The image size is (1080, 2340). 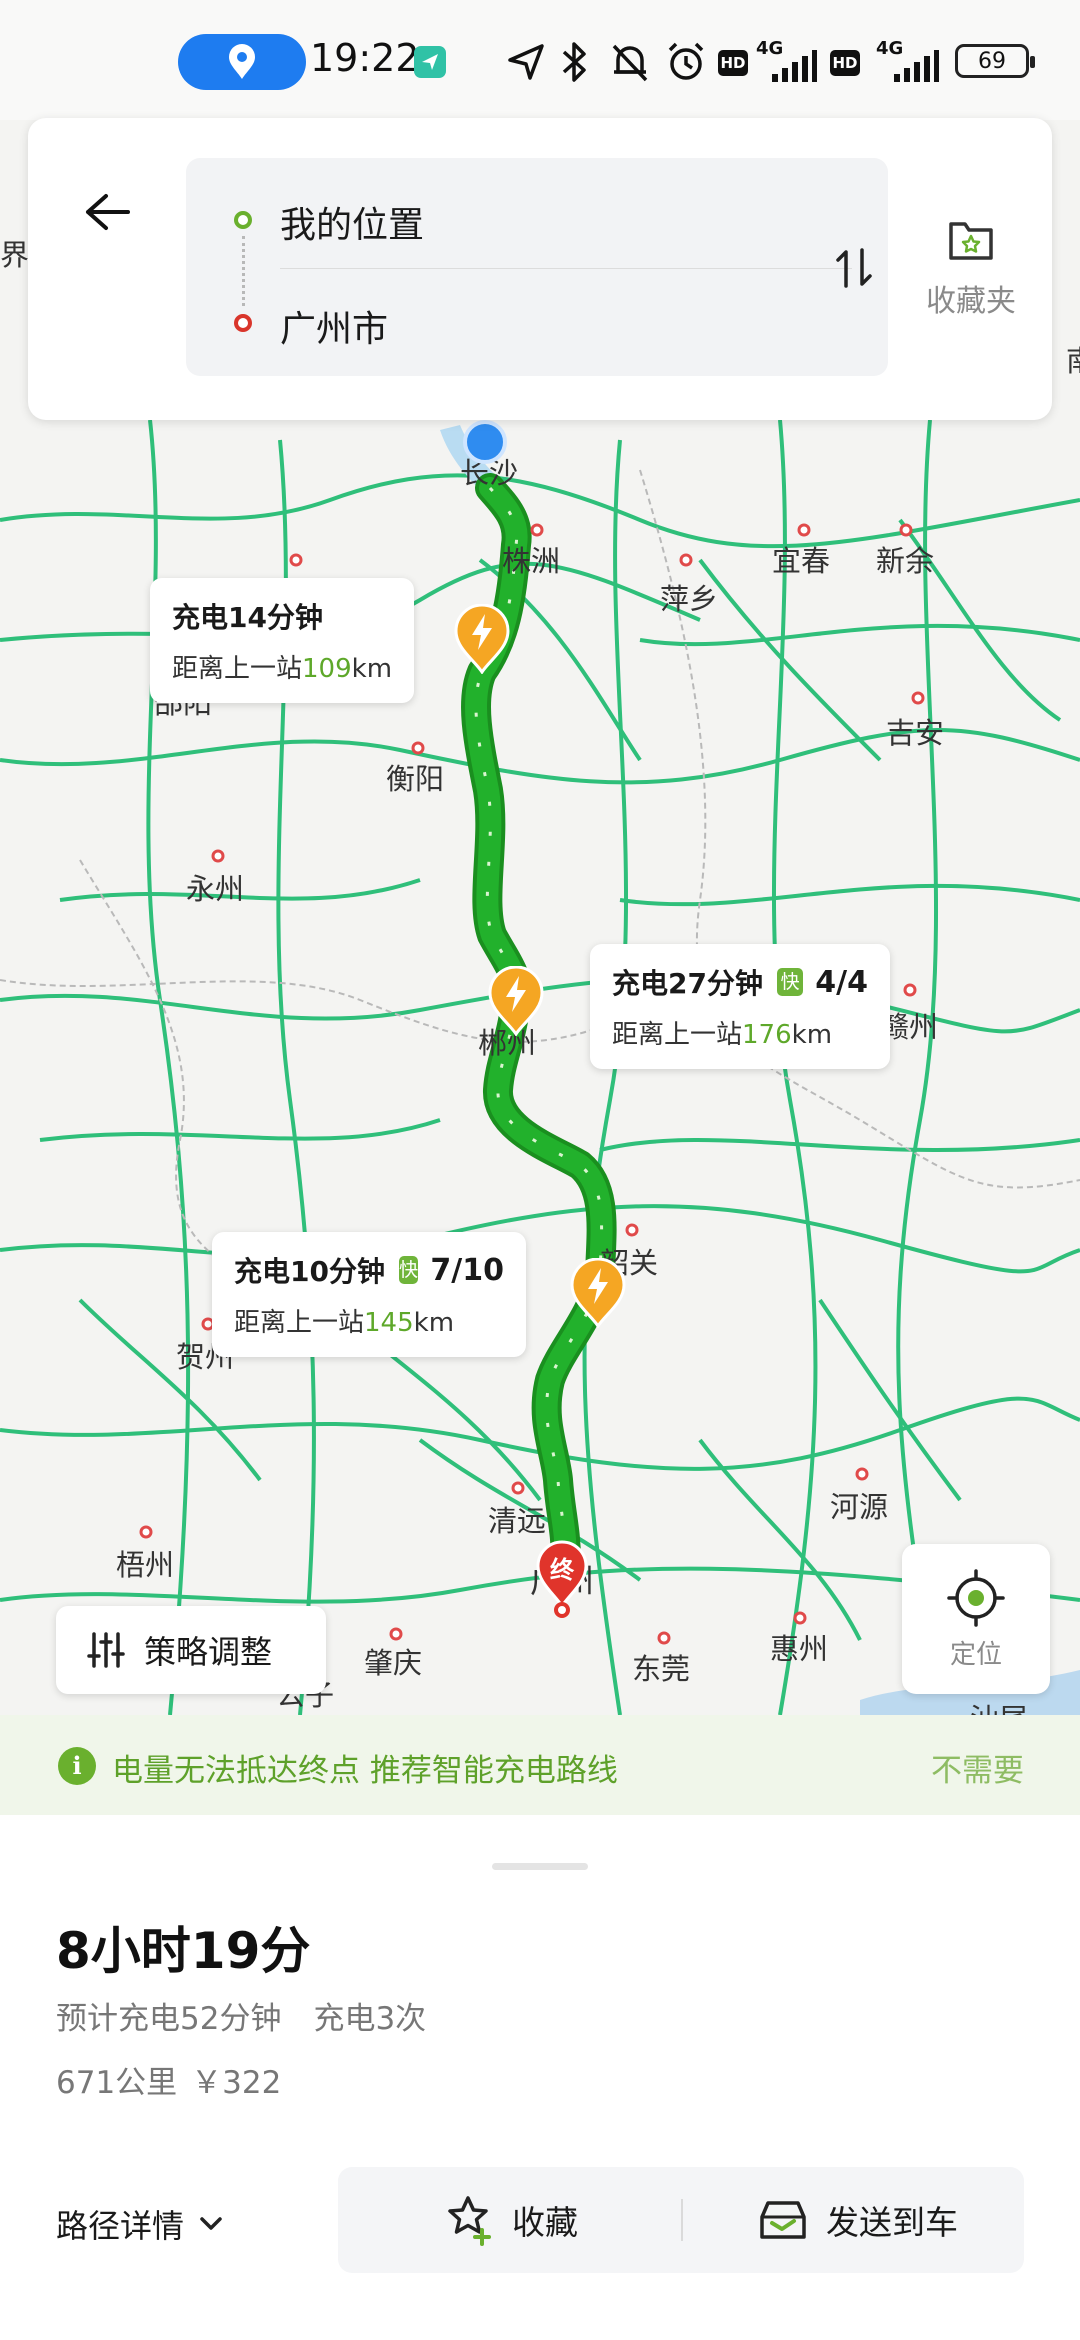 What do you see at coordinates (799, 1649) in the screenshot?
I see `city-label: 惠州` at bounding box center [799, 1649].